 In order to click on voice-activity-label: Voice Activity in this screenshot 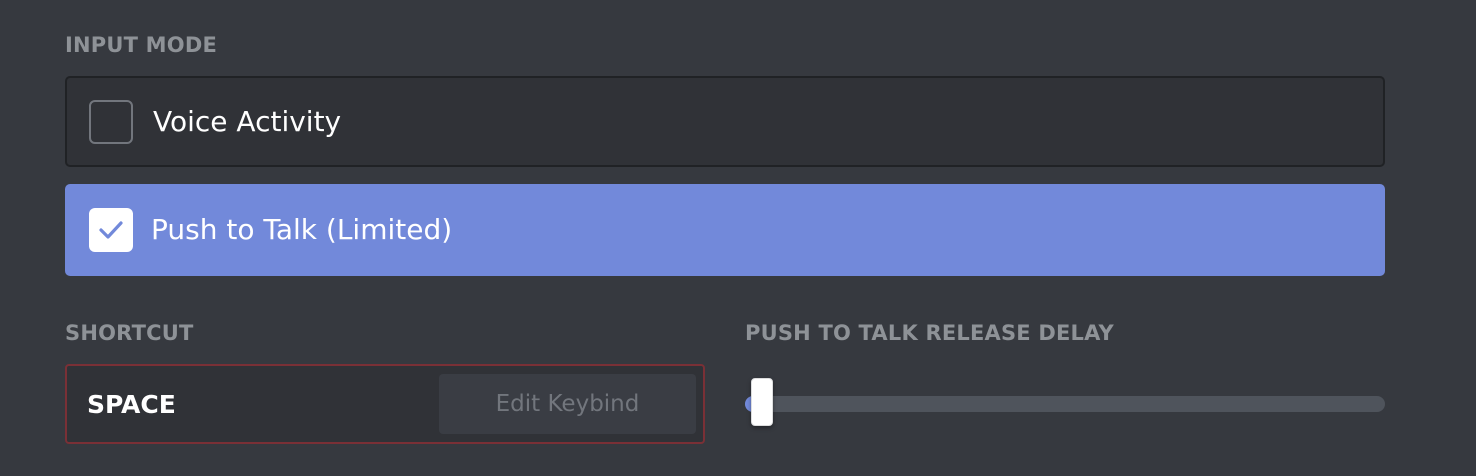, I will do `click(247, 121)`.